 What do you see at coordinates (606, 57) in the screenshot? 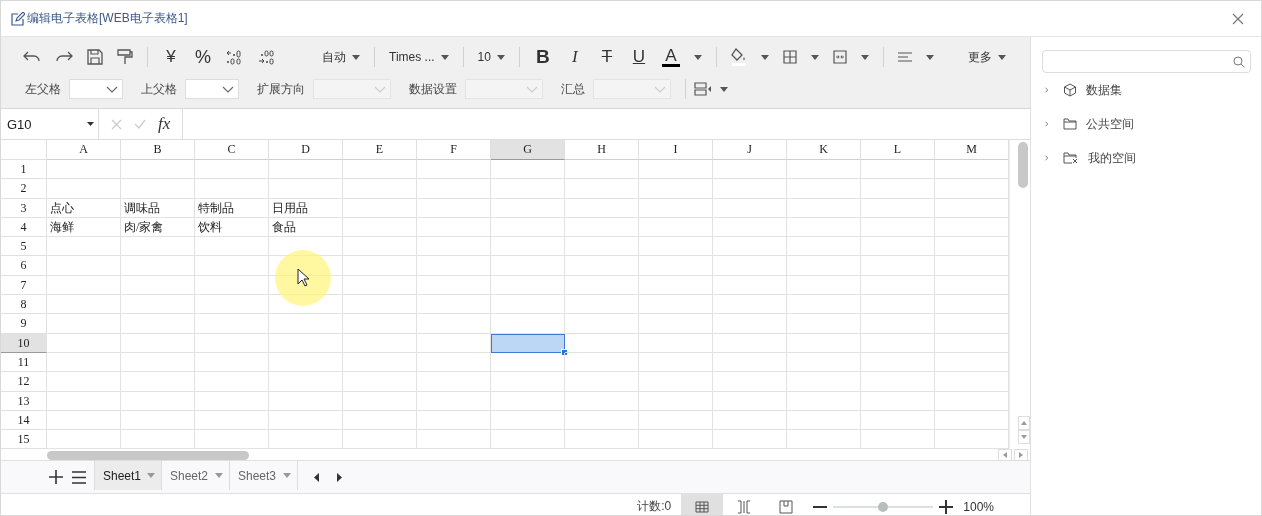
I see `strikethrough-button: T` at bounding box center [606, 57].